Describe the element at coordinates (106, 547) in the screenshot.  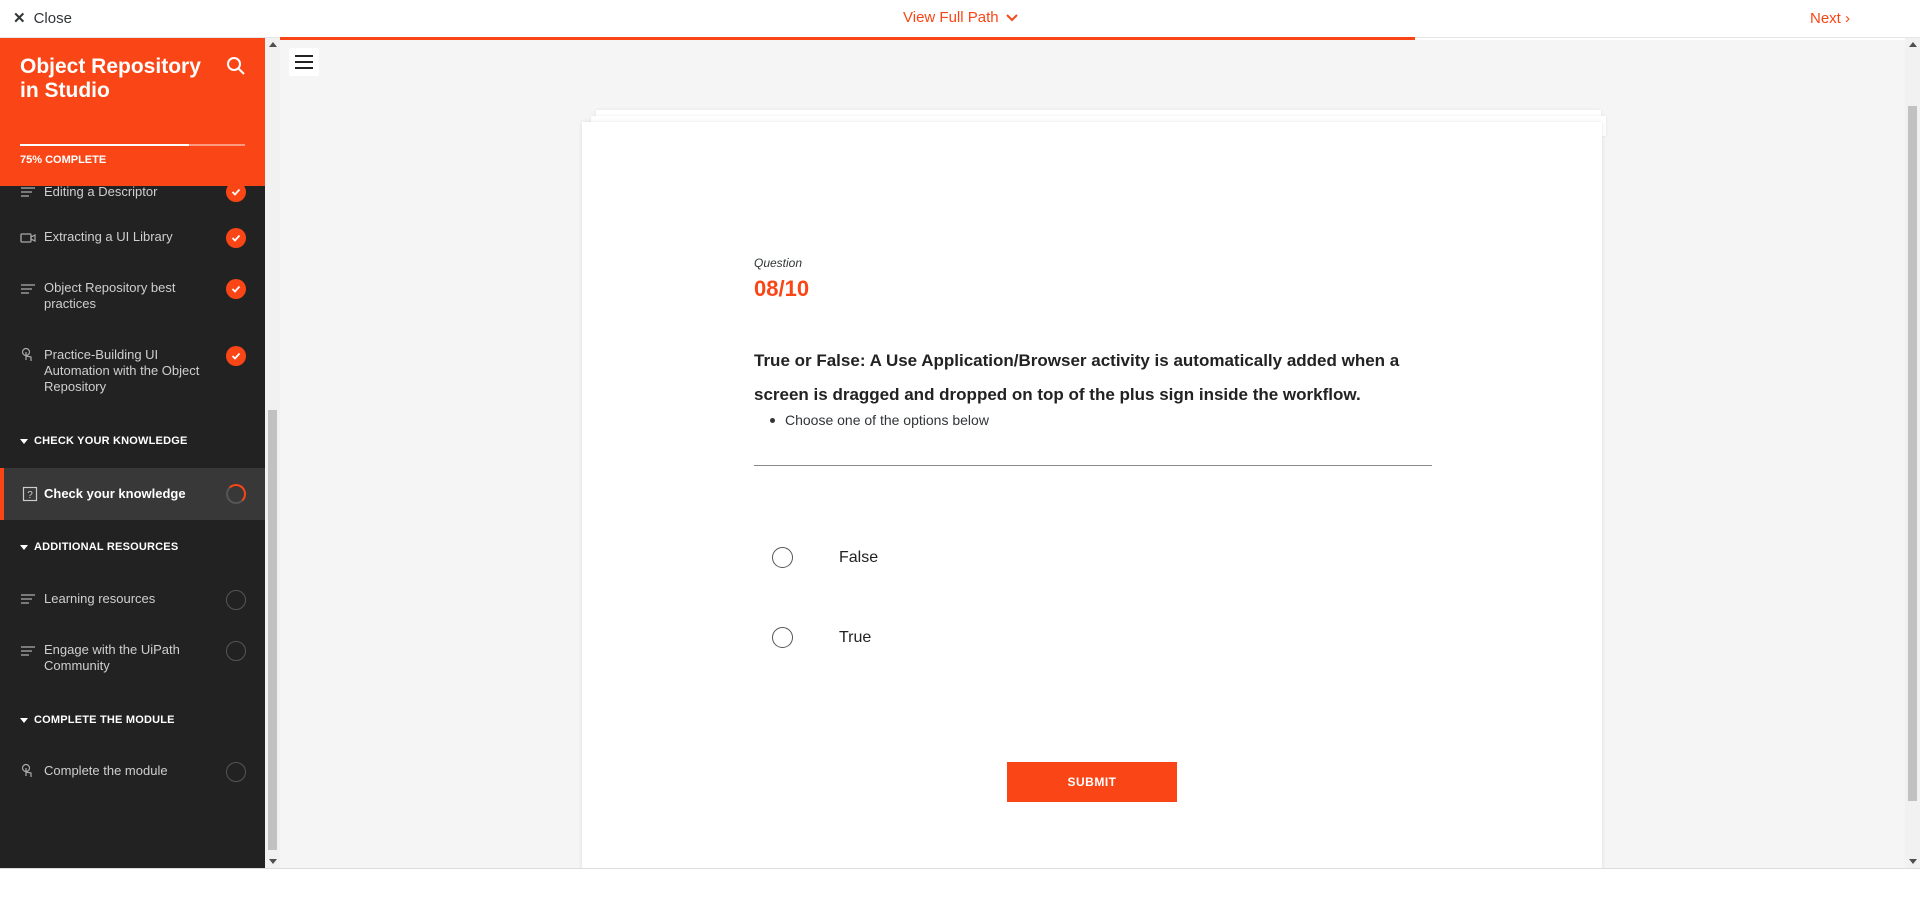
I see `section-label: ADDITIONAL RESOURCES` at that location.